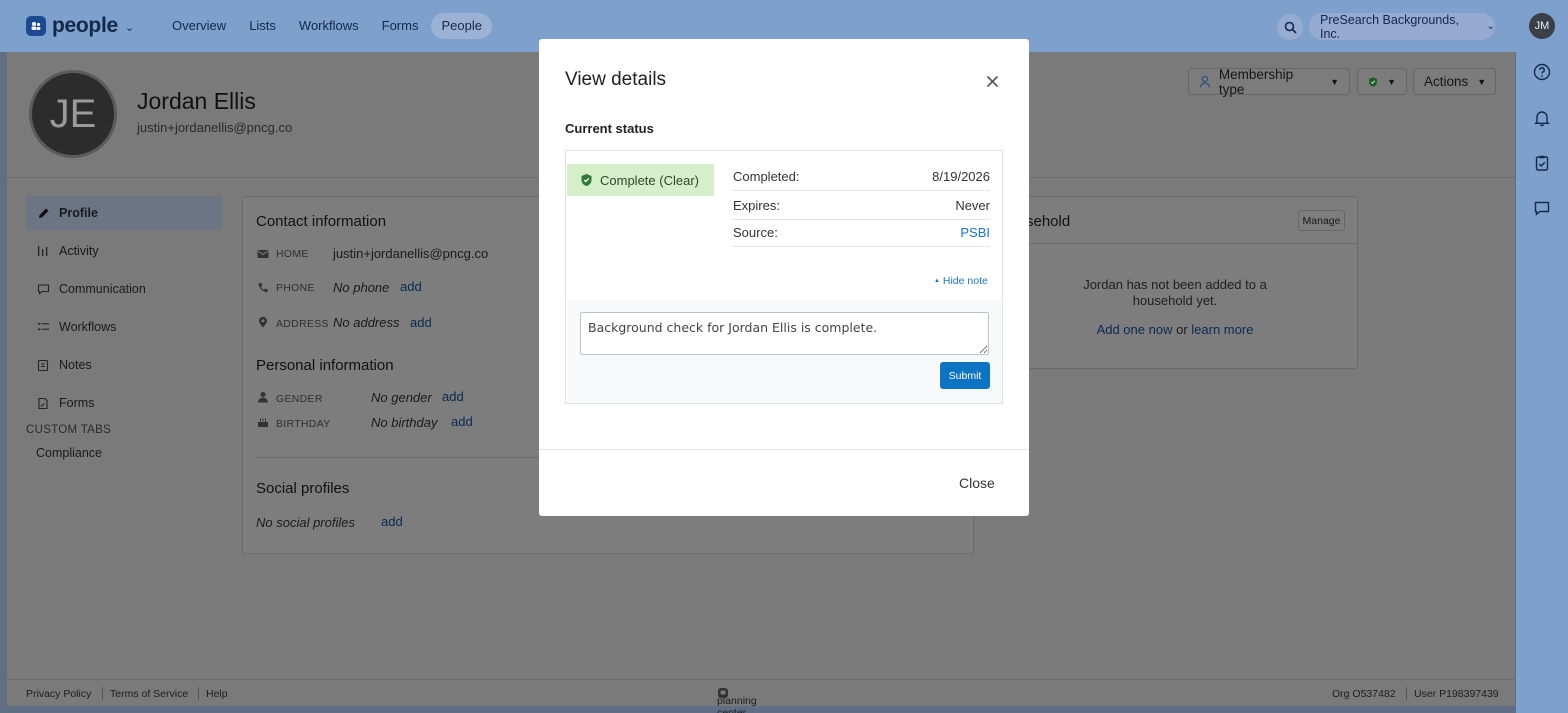 This screenshot has width=1568, height=713. I want to click on cake-icon, so click(263, 422).